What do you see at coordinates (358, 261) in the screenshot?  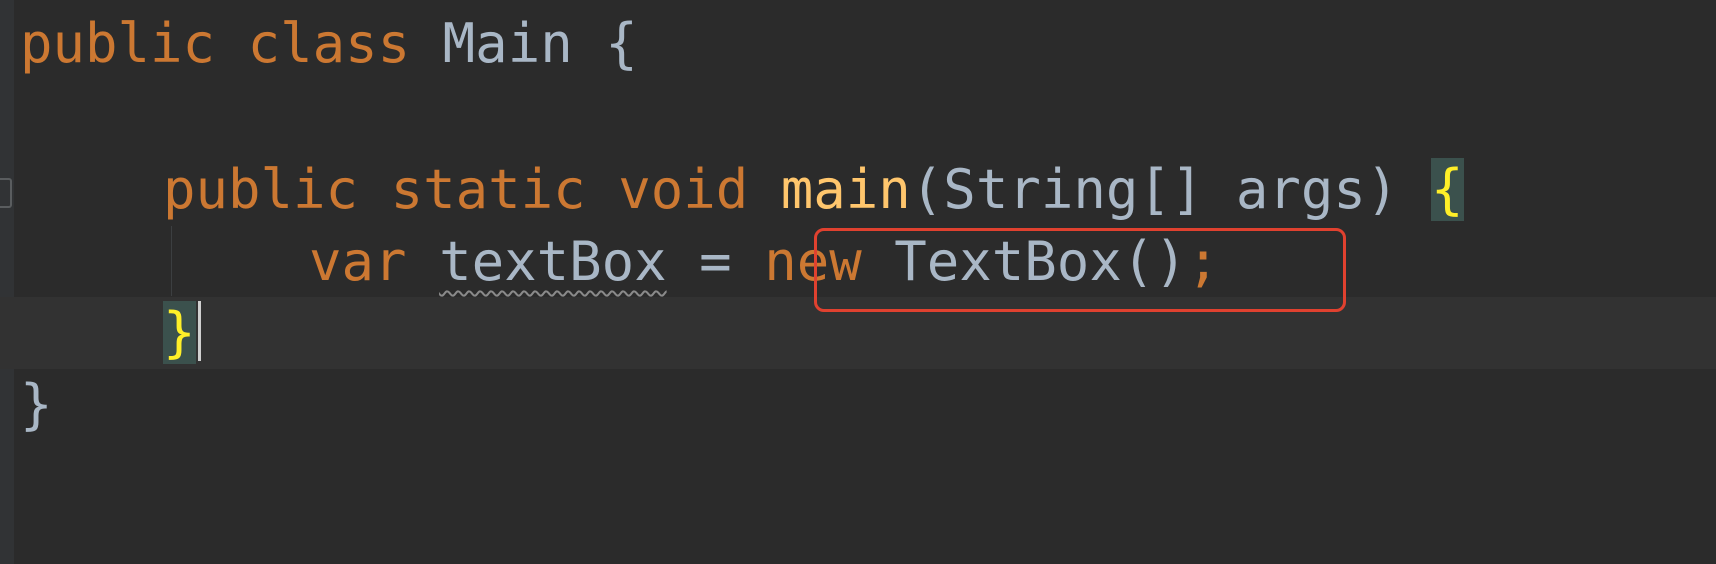 I see `keyword-var: var` at bounding box center [358, 261].